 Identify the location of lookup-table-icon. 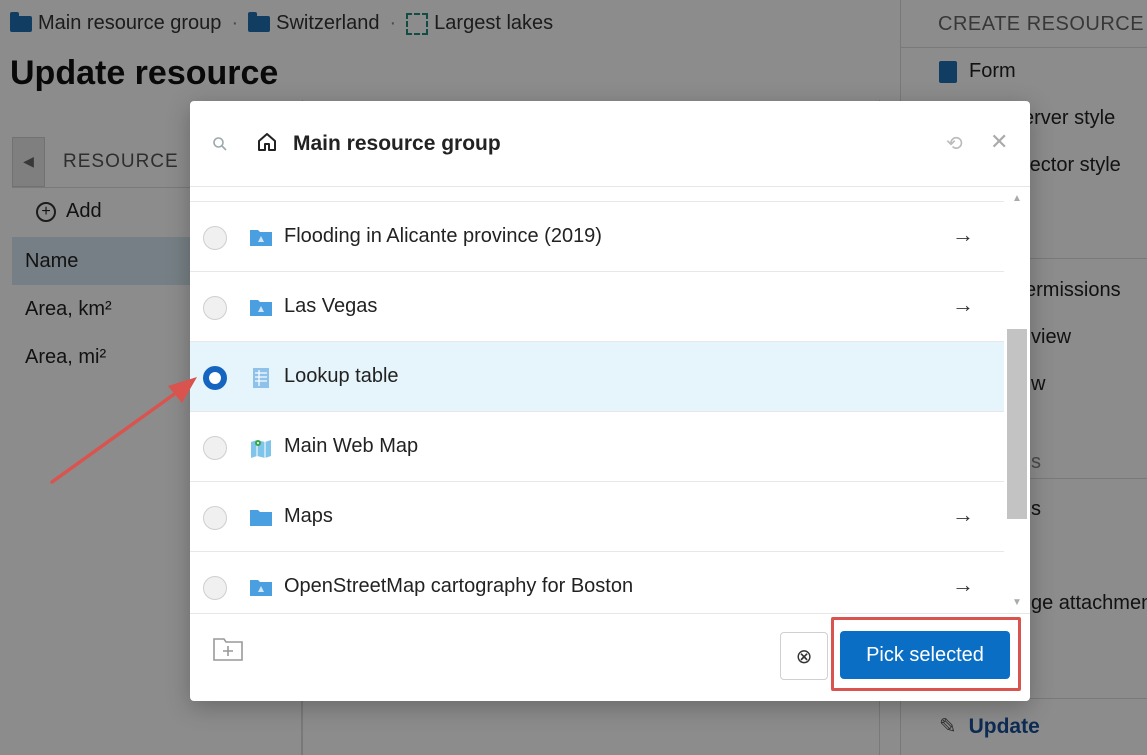
(261, 377).